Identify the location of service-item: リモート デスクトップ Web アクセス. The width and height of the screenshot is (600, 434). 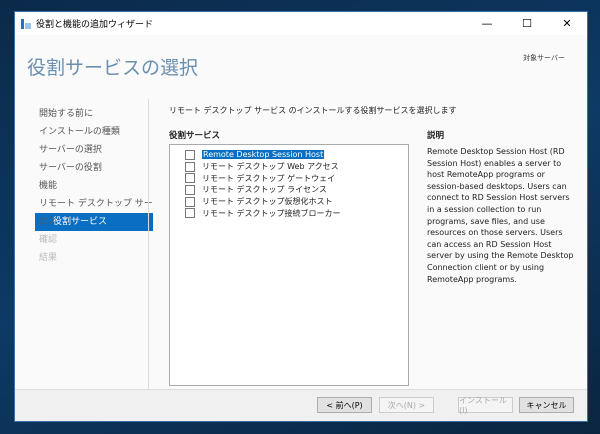
(289, 167).